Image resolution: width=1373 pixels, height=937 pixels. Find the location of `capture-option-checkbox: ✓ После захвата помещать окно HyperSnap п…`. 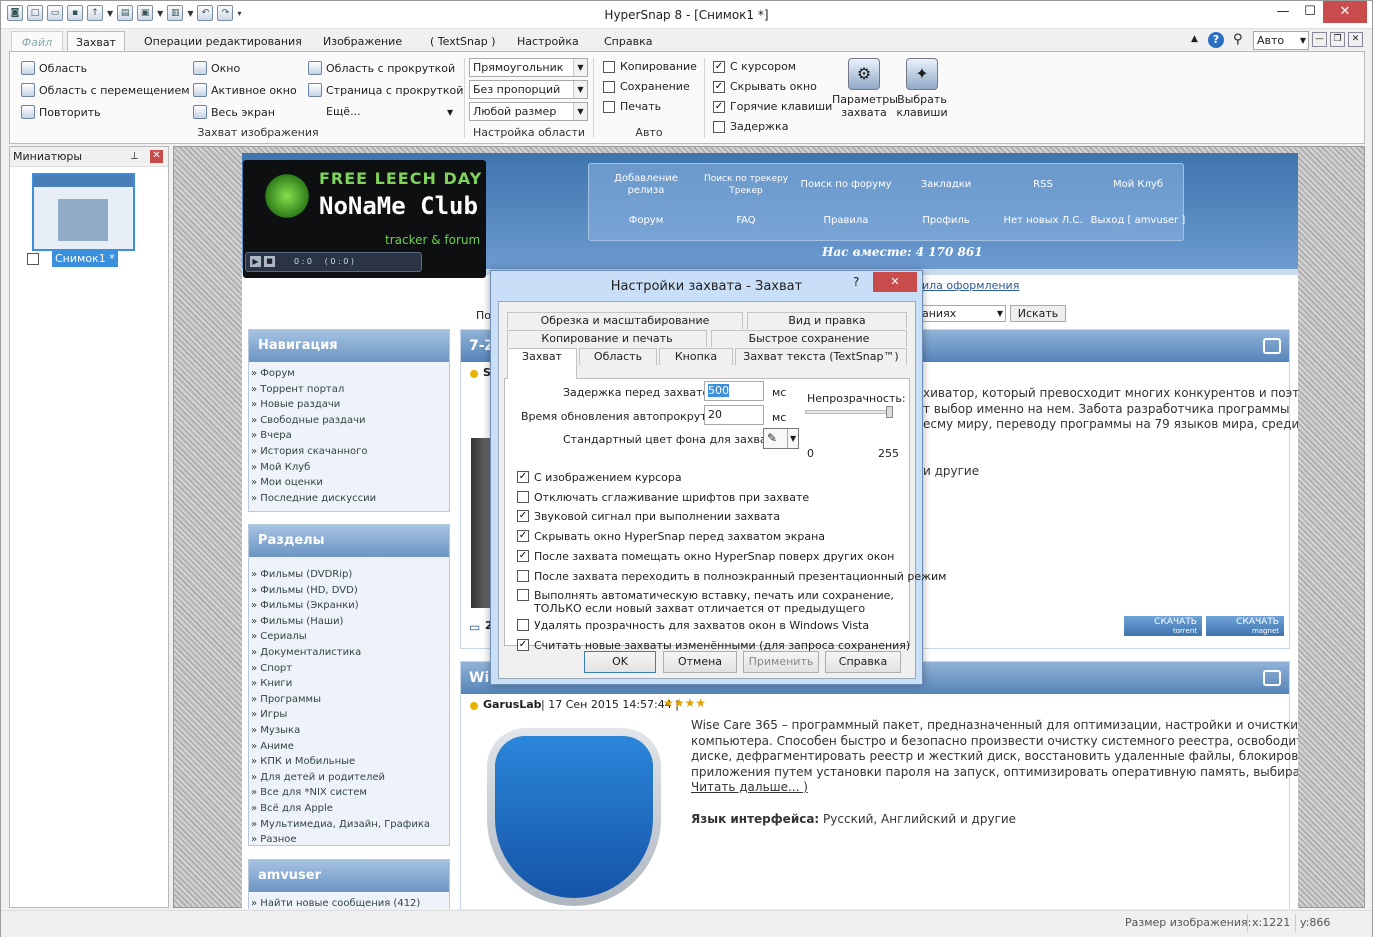

capture-option-checkbox: ✓ После захвата помещать окно HyperSnap п… is located at coordinates (705, 556).